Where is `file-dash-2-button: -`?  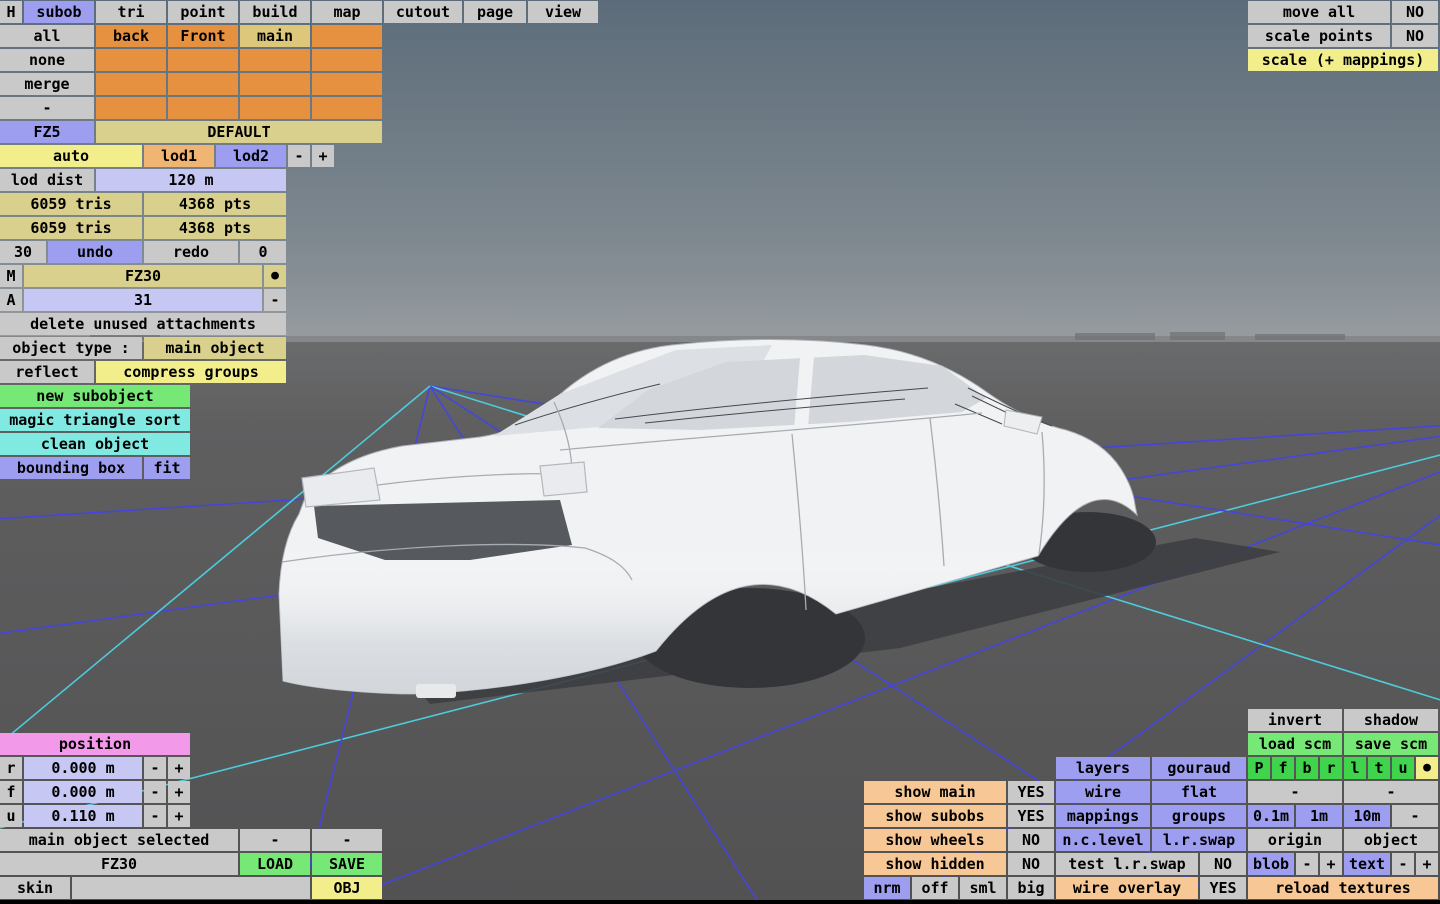
file-dash-2-button: - is located at coordinates (347, 840).